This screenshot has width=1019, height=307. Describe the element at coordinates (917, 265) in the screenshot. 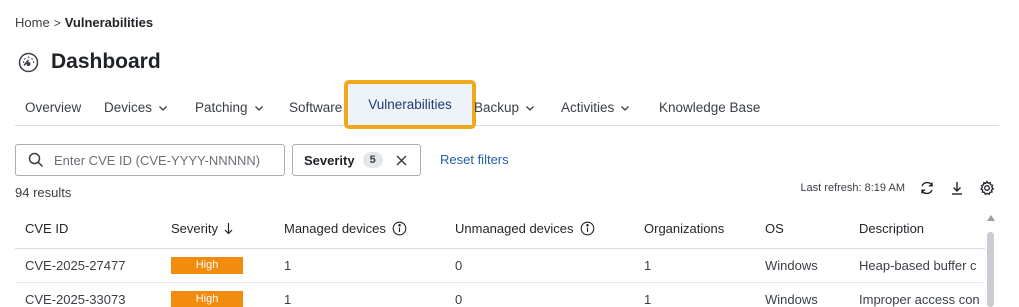

I see `cell-description: Heap-based buffer c` at that location.